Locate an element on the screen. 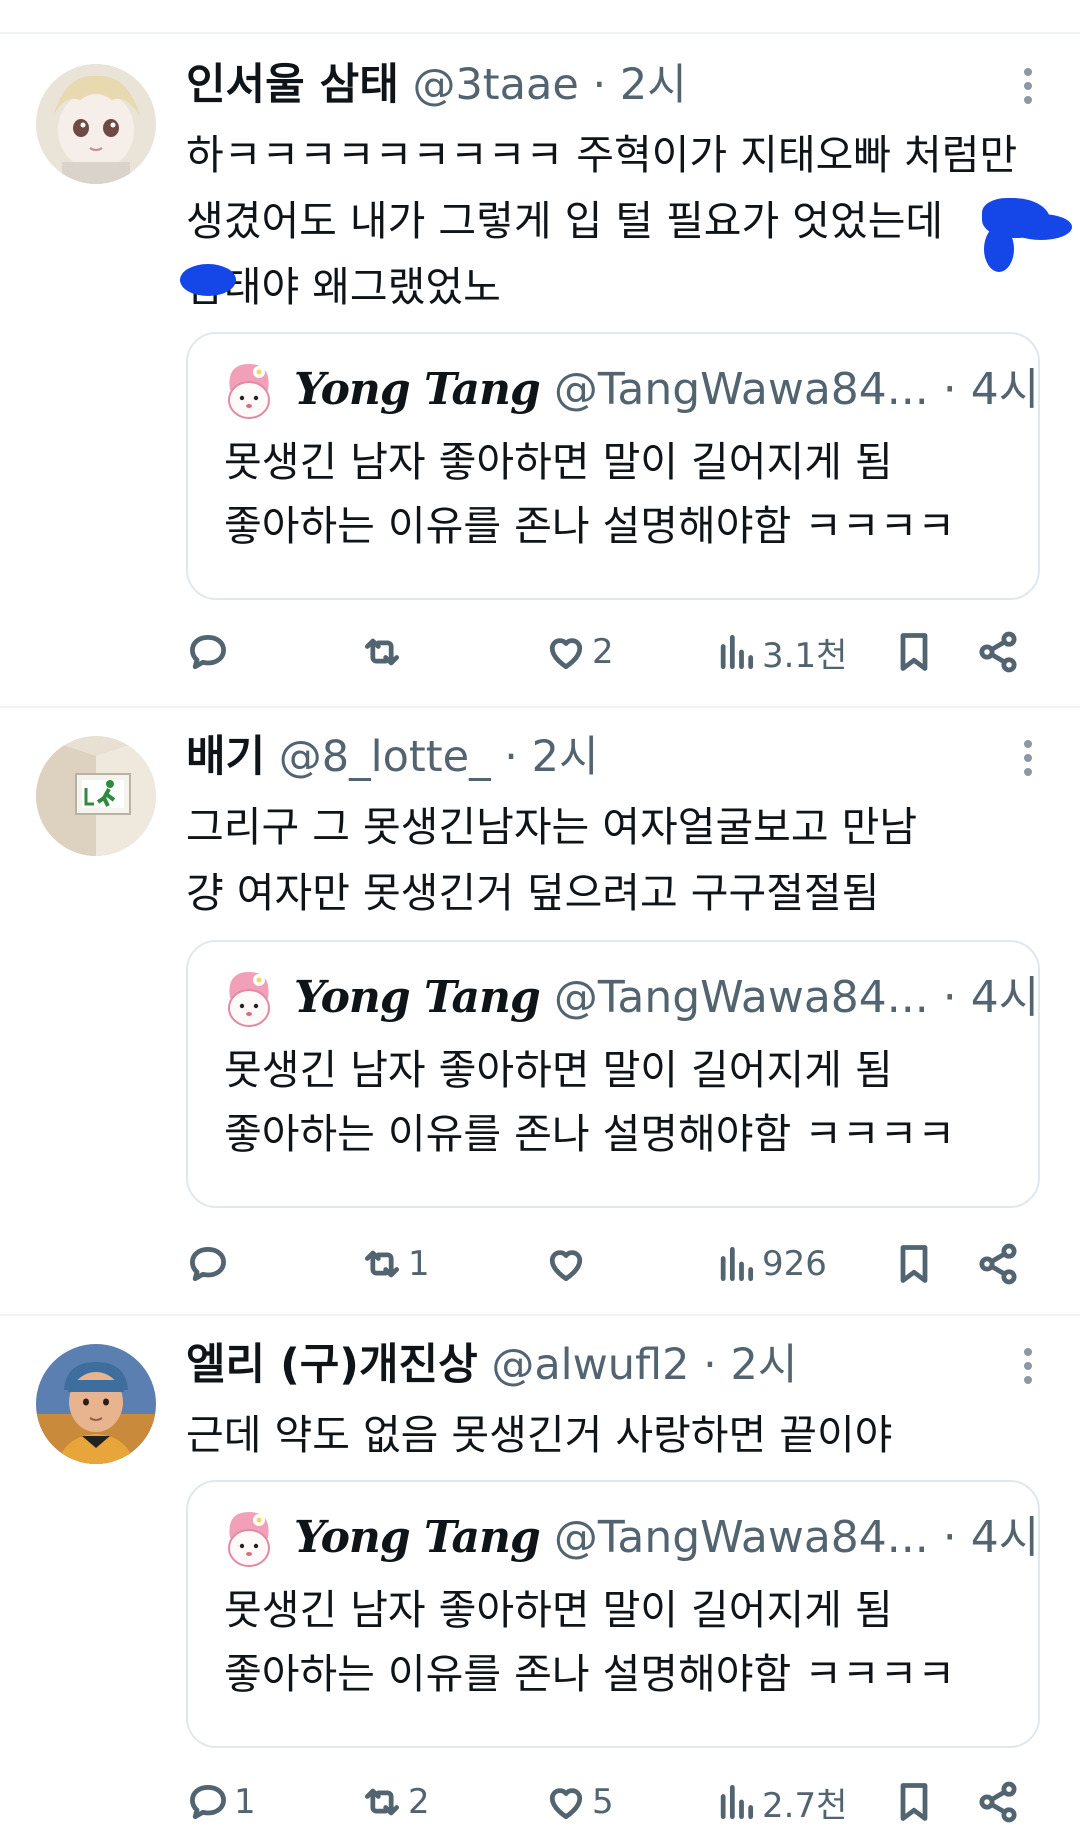 The width and height of the screenshot is (1080, 1845). like-button is located at coordinates (568, 1264).